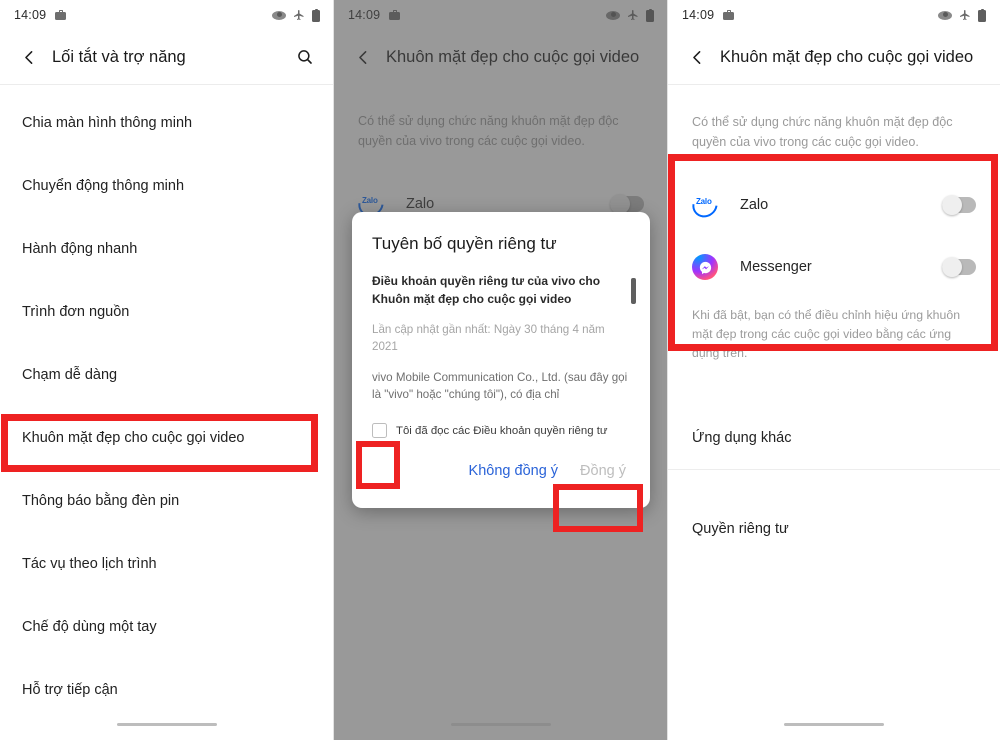  Describe the element at coordinates (107, 122) in the screenshot. I see `list-item-label: Chia màn hình thông minh` at that location.